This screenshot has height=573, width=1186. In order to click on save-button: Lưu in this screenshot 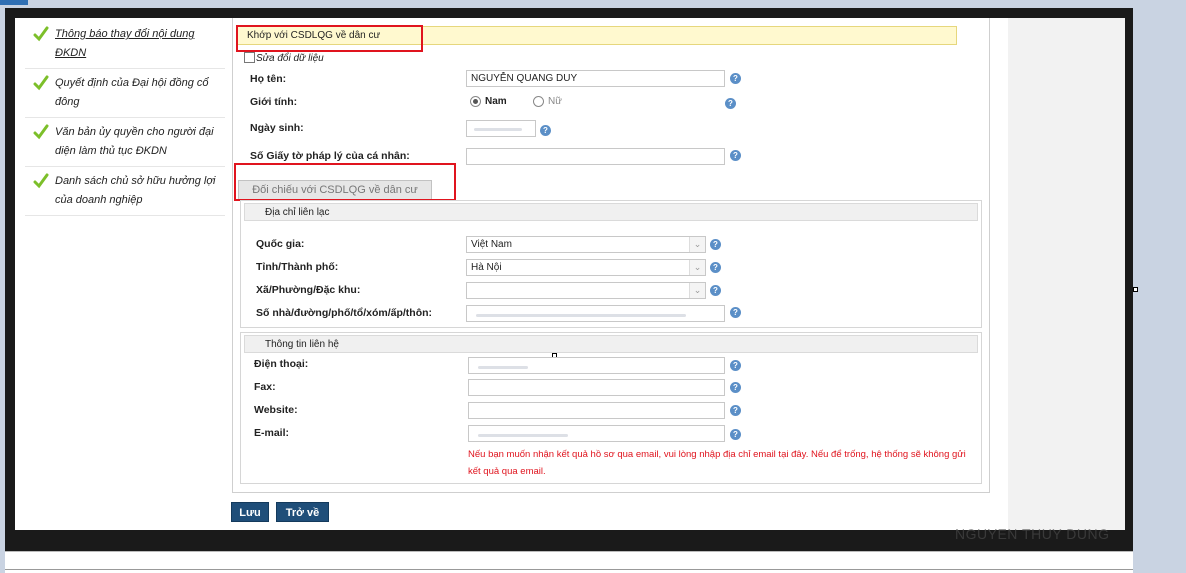, I will do `click(250, 512)`.